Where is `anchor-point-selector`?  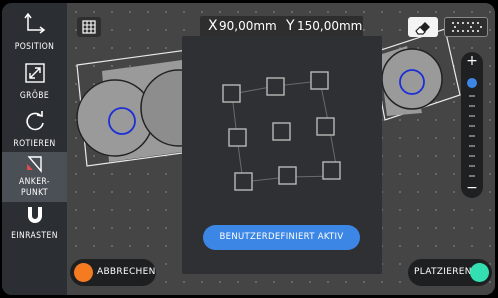 anchor-point-selector is located at coordinates (281, 131).